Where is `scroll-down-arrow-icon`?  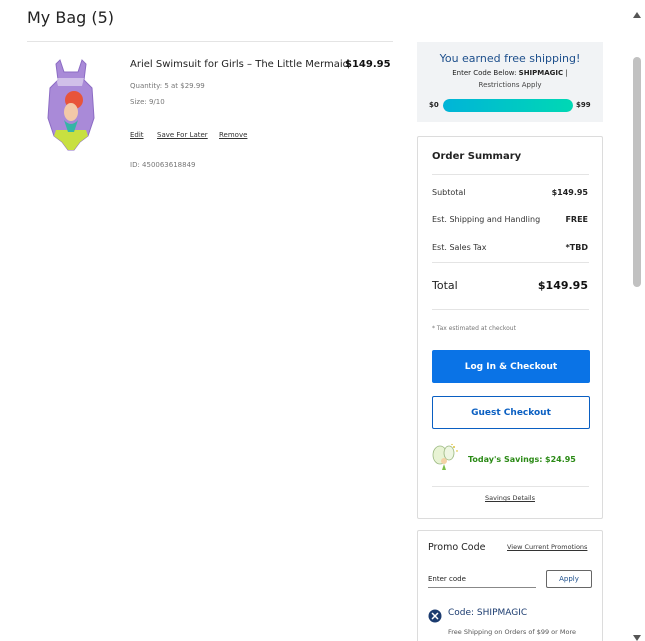 scroll-down-arrow-icon is located at coordinates (637, 634).